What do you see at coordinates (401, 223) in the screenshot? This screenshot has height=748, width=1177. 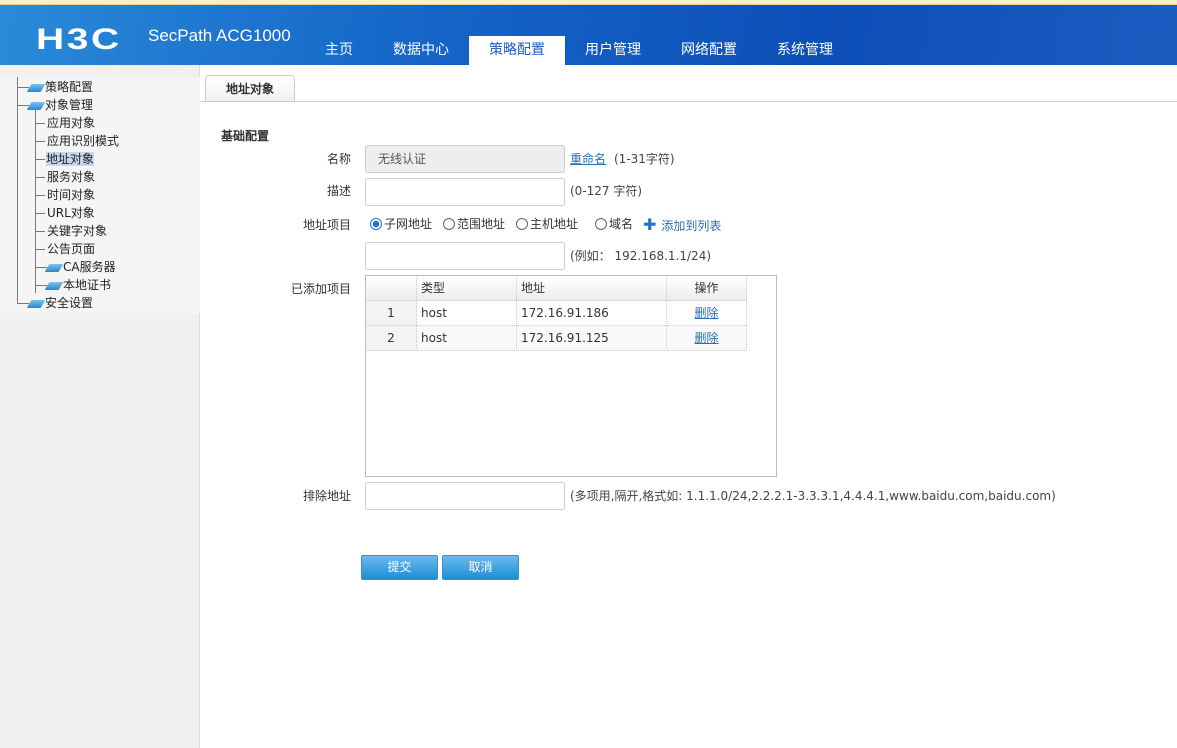 I see `radio-subnet: 子网地址` at bounding box center [401, 223].